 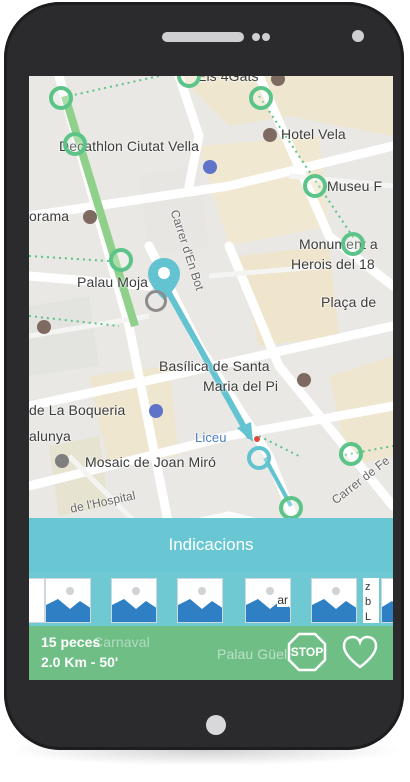 What do you see at coordinates (216, 725) in the screenshot?
I see `home-button` at bounding box center [216, 725].